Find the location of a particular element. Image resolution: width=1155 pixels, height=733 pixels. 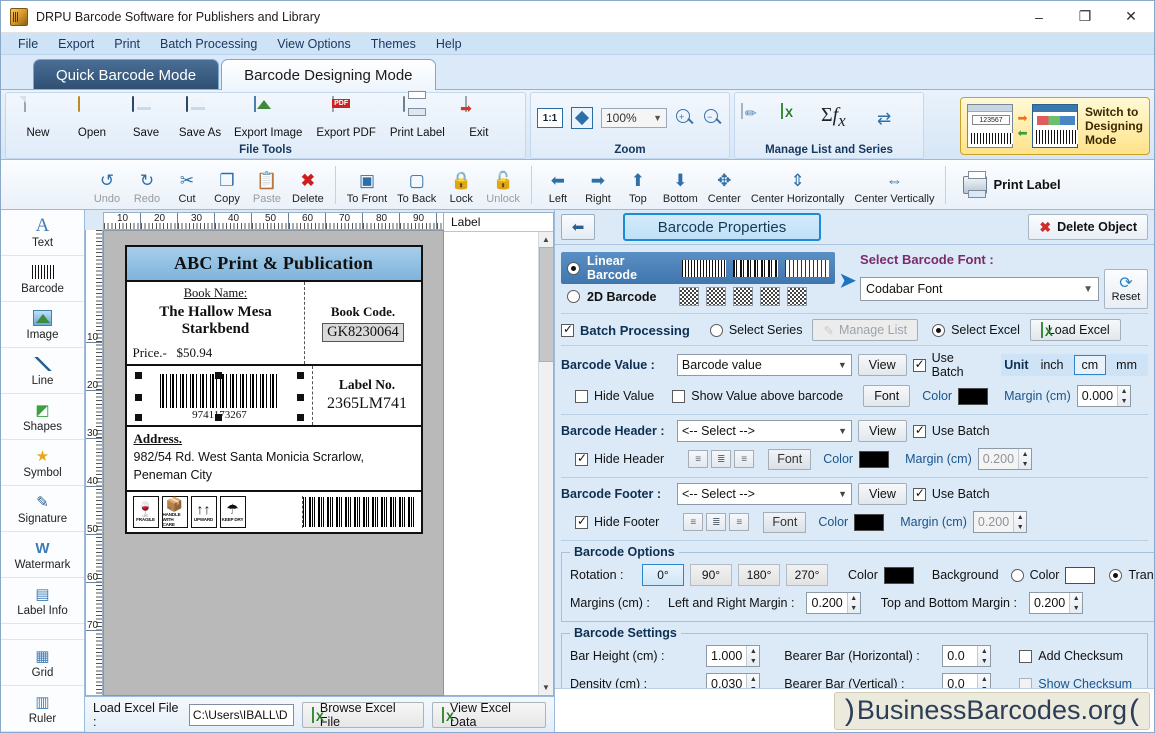

rotation-180-button: 180° is located at coordinates (759, 575).